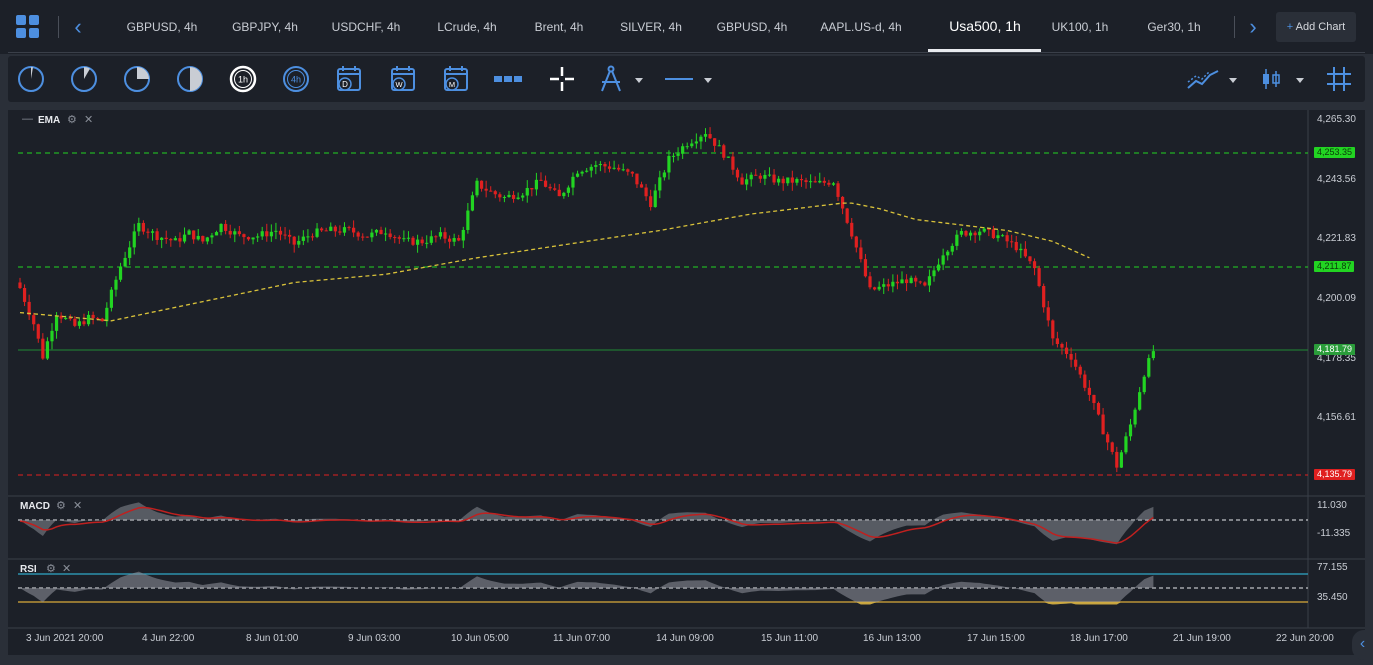  What do you see at coordinates (31, 79) in the screenshot?
I see `1-minute-timeframe-icon` at bounding box center [31, 79].